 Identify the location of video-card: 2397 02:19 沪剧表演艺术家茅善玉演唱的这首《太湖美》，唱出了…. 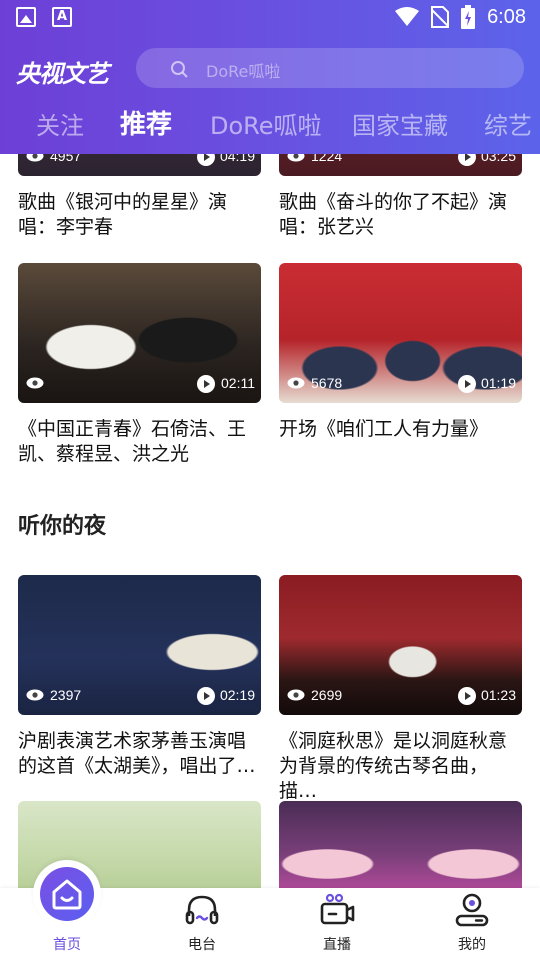
(139, 680).